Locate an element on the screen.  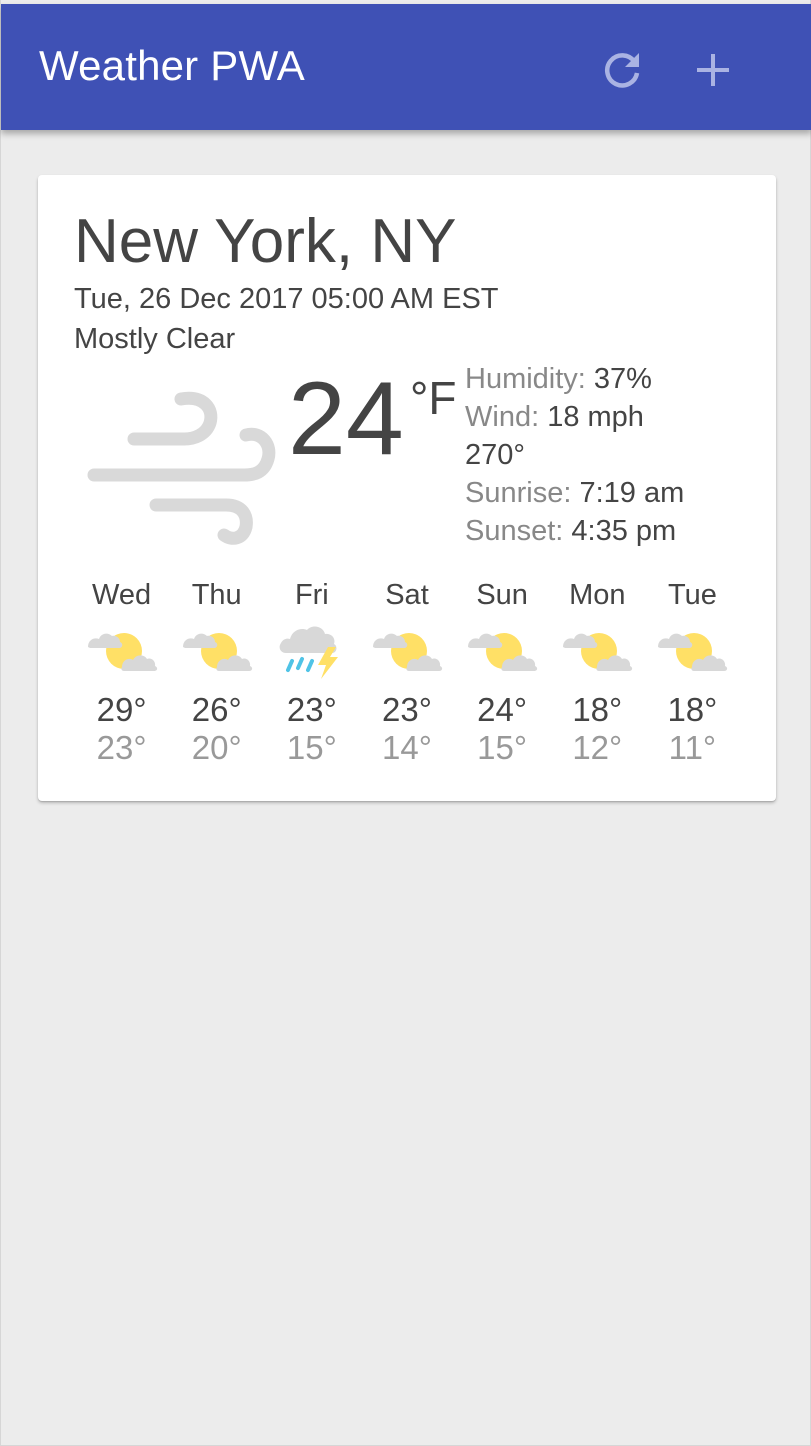
sunset-value: 4:35 pm is located at coordinates (624, 531).